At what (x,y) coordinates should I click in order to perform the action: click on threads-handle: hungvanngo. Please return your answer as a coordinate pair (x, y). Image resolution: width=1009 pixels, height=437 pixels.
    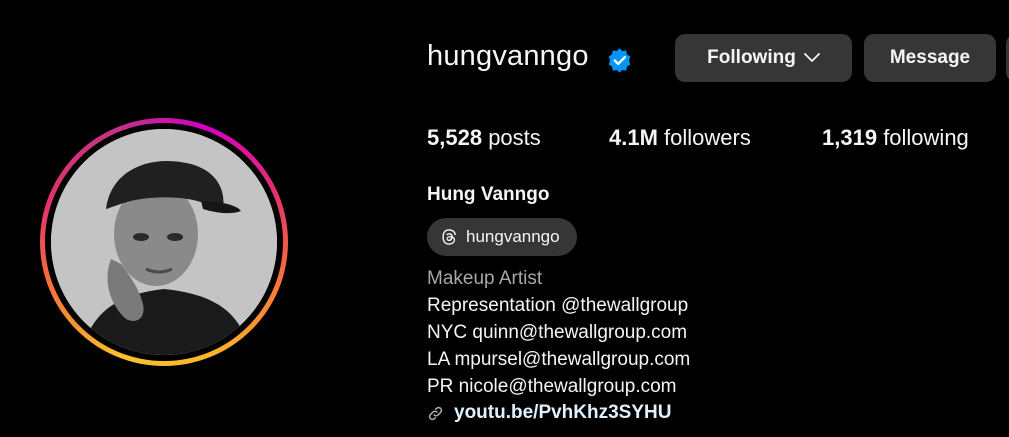
    Looking at the image, I should click on (513, 236).